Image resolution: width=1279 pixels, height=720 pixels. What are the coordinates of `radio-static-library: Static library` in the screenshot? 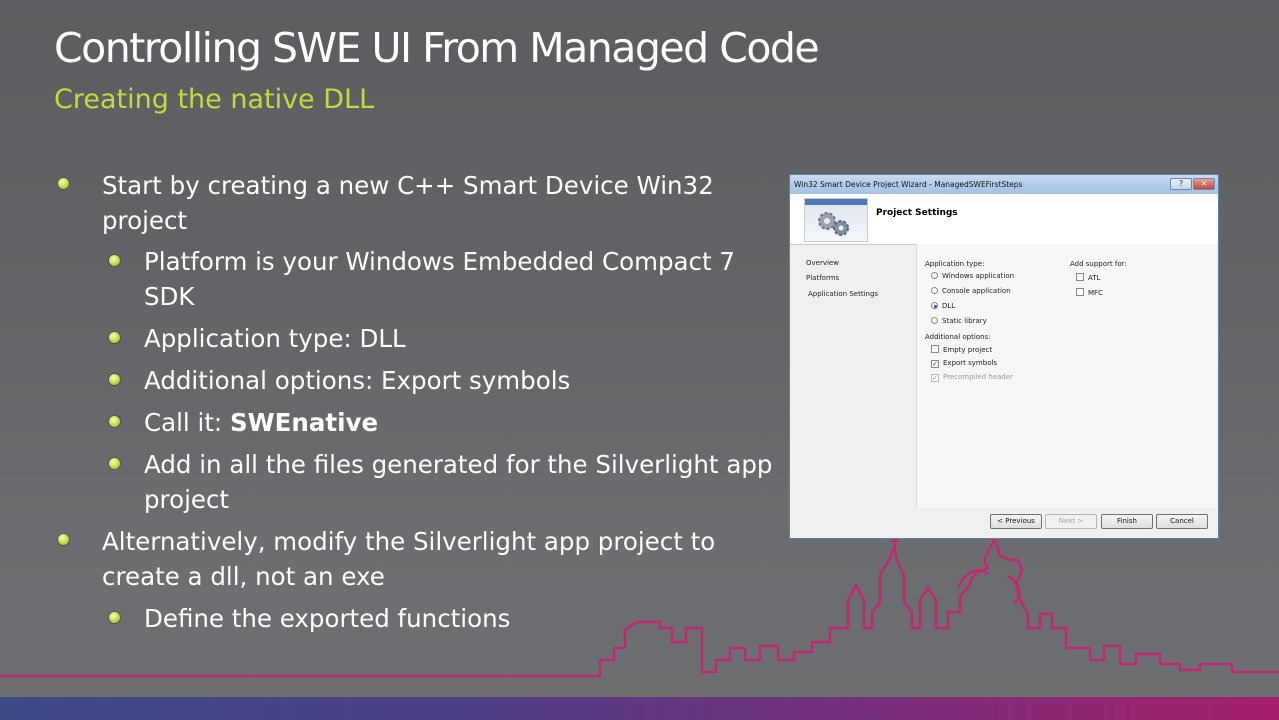 It's located at (959, 321).